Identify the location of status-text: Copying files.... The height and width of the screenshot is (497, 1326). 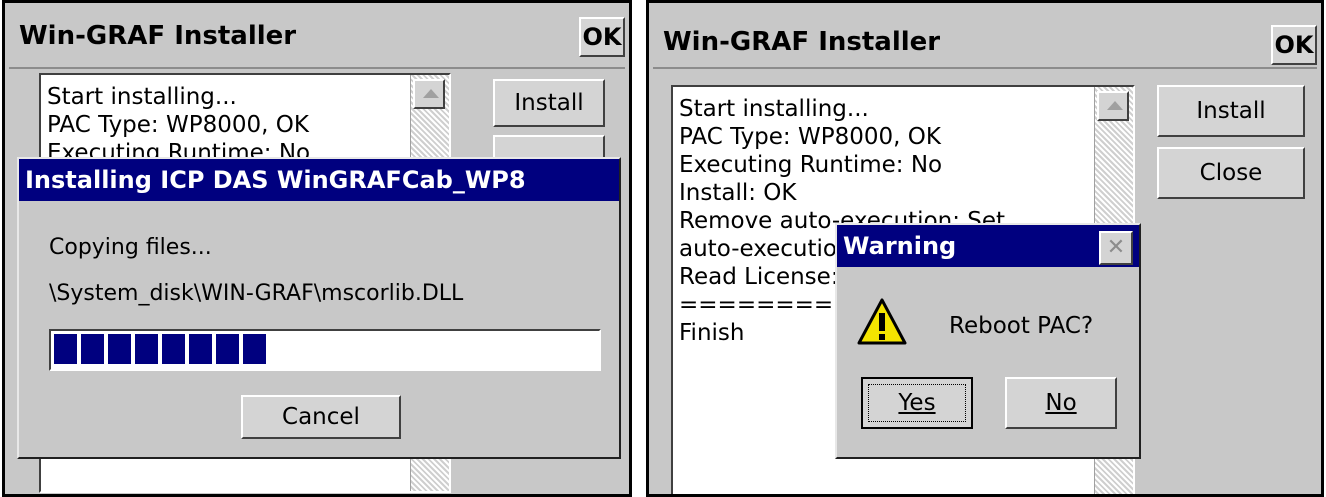
(130, 247).